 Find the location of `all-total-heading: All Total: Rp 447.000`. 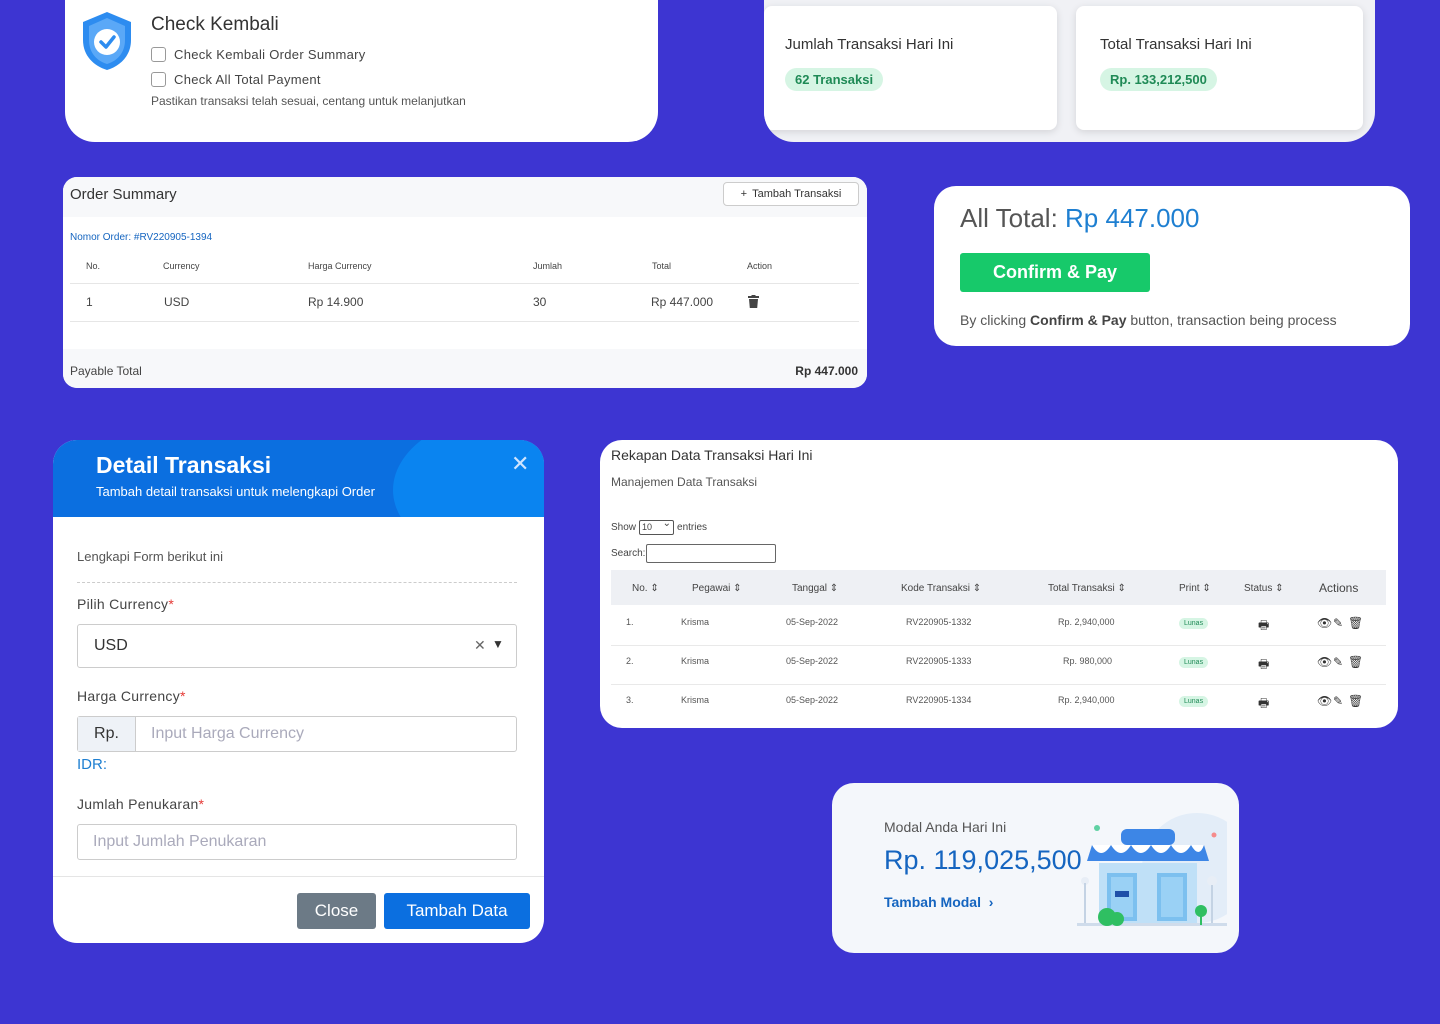

all-total-heading: All Total: Rp 447.000 is located at coordinates (1079, 218).